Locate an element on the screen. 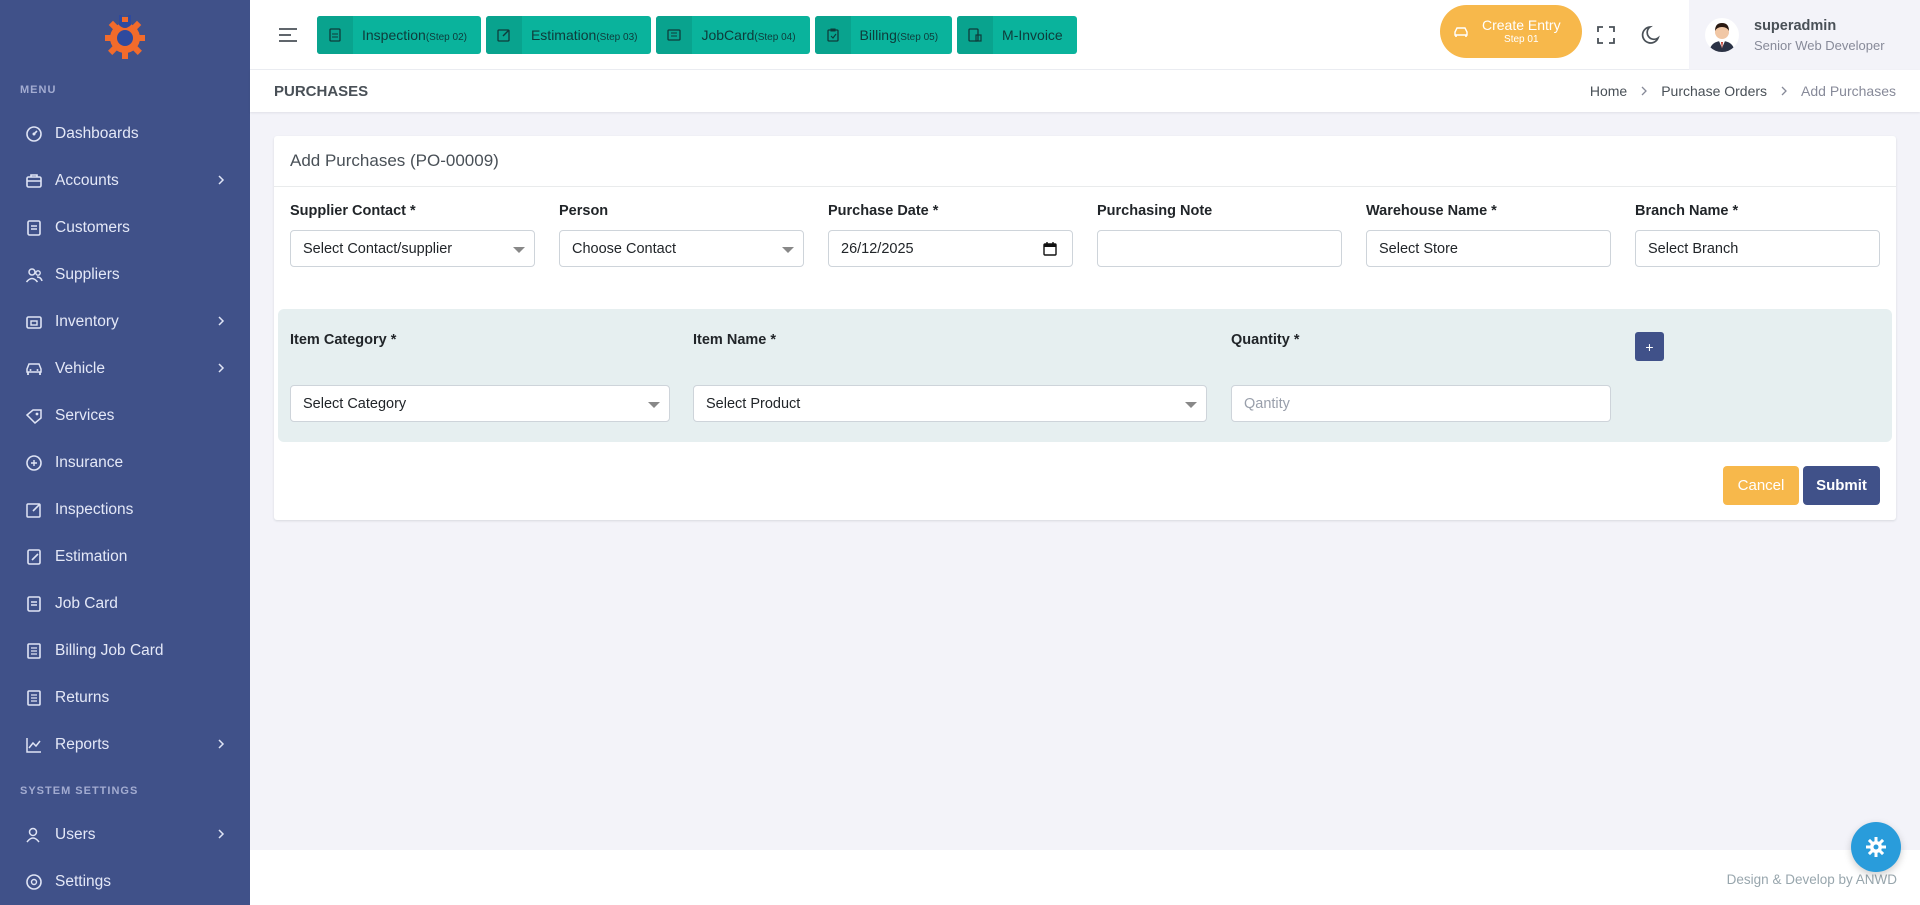 This screenshot has height=905, width=1920. chart-icon is located at coordinates (34, 745).